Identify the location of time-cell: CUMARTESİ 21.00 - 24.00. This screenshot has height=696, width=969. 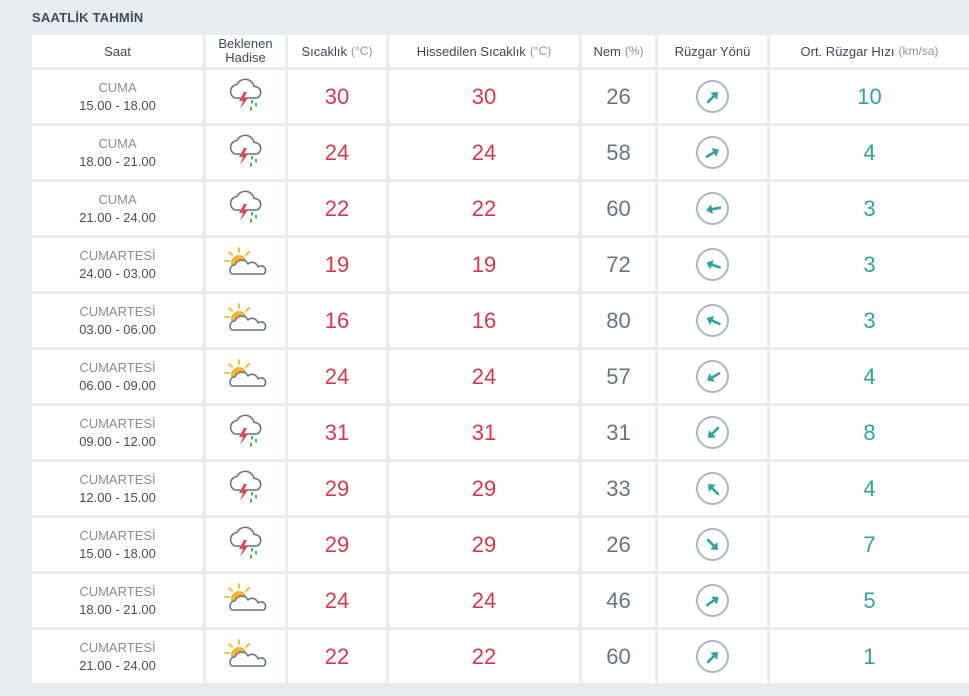
(117, 656).